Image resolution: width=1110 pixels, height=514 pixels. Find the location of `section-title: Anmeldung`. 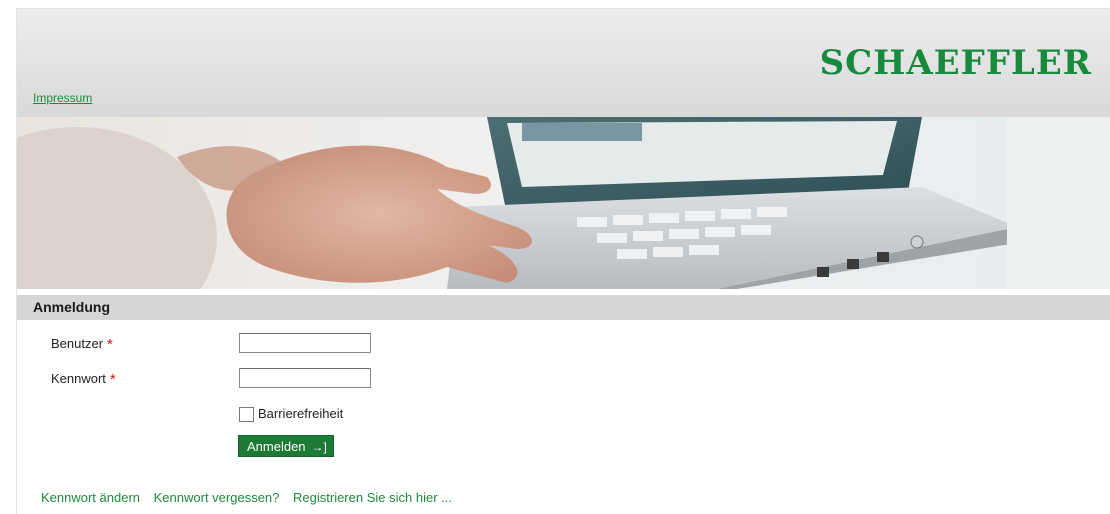

section-title: Anmeldung is located at coordinates (71, 307).